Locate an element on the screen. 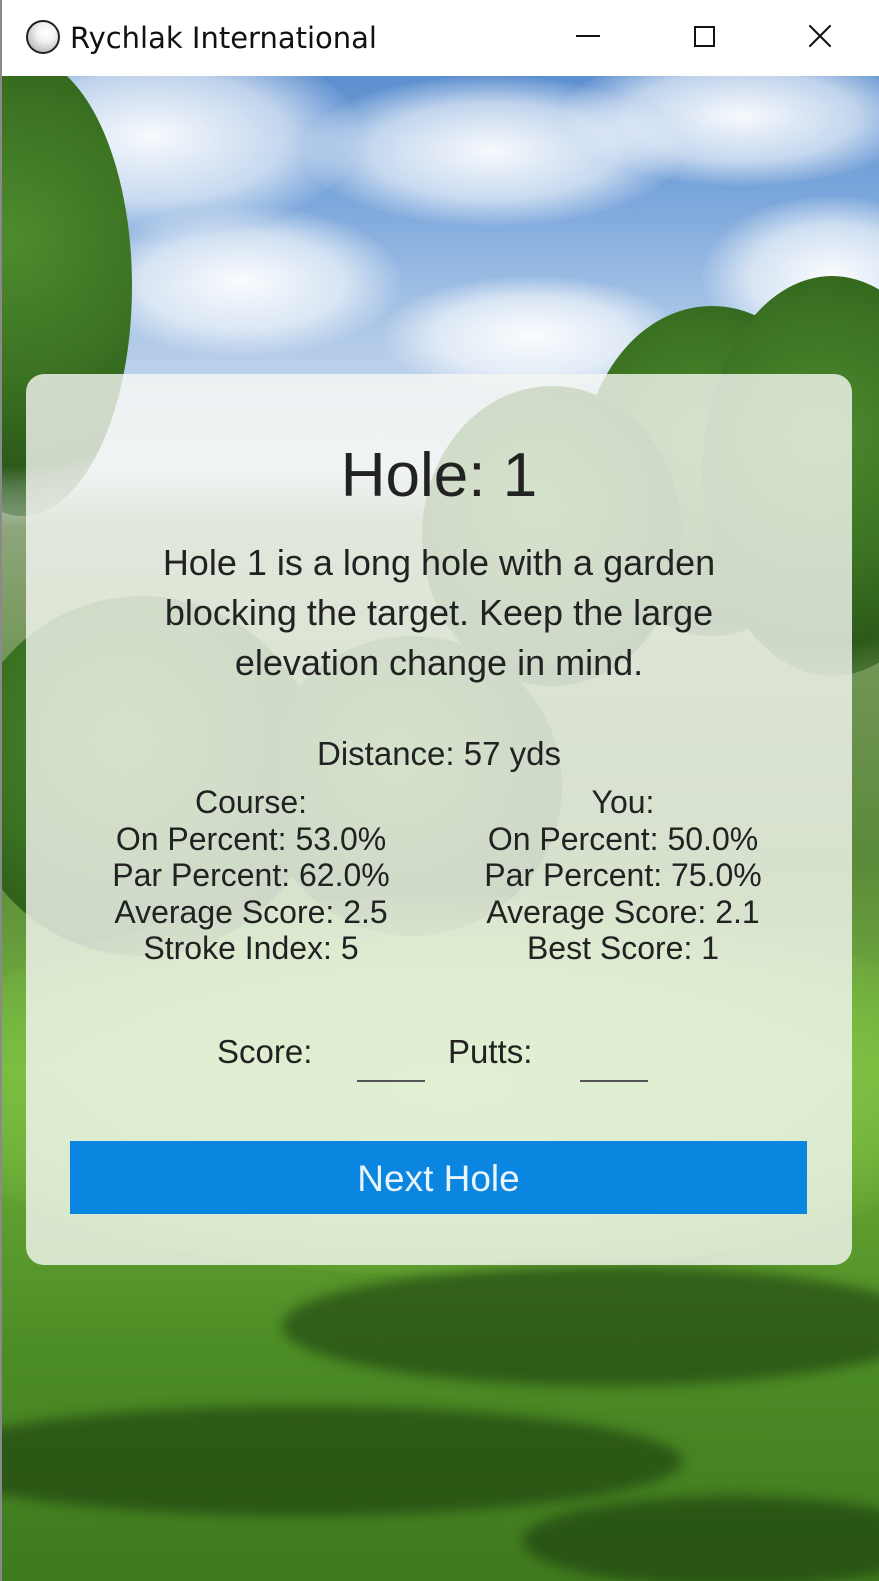 This screenshot has height=1581, width=879. you-best-score: Best Score: 1 is located at coordinates (623, 948).